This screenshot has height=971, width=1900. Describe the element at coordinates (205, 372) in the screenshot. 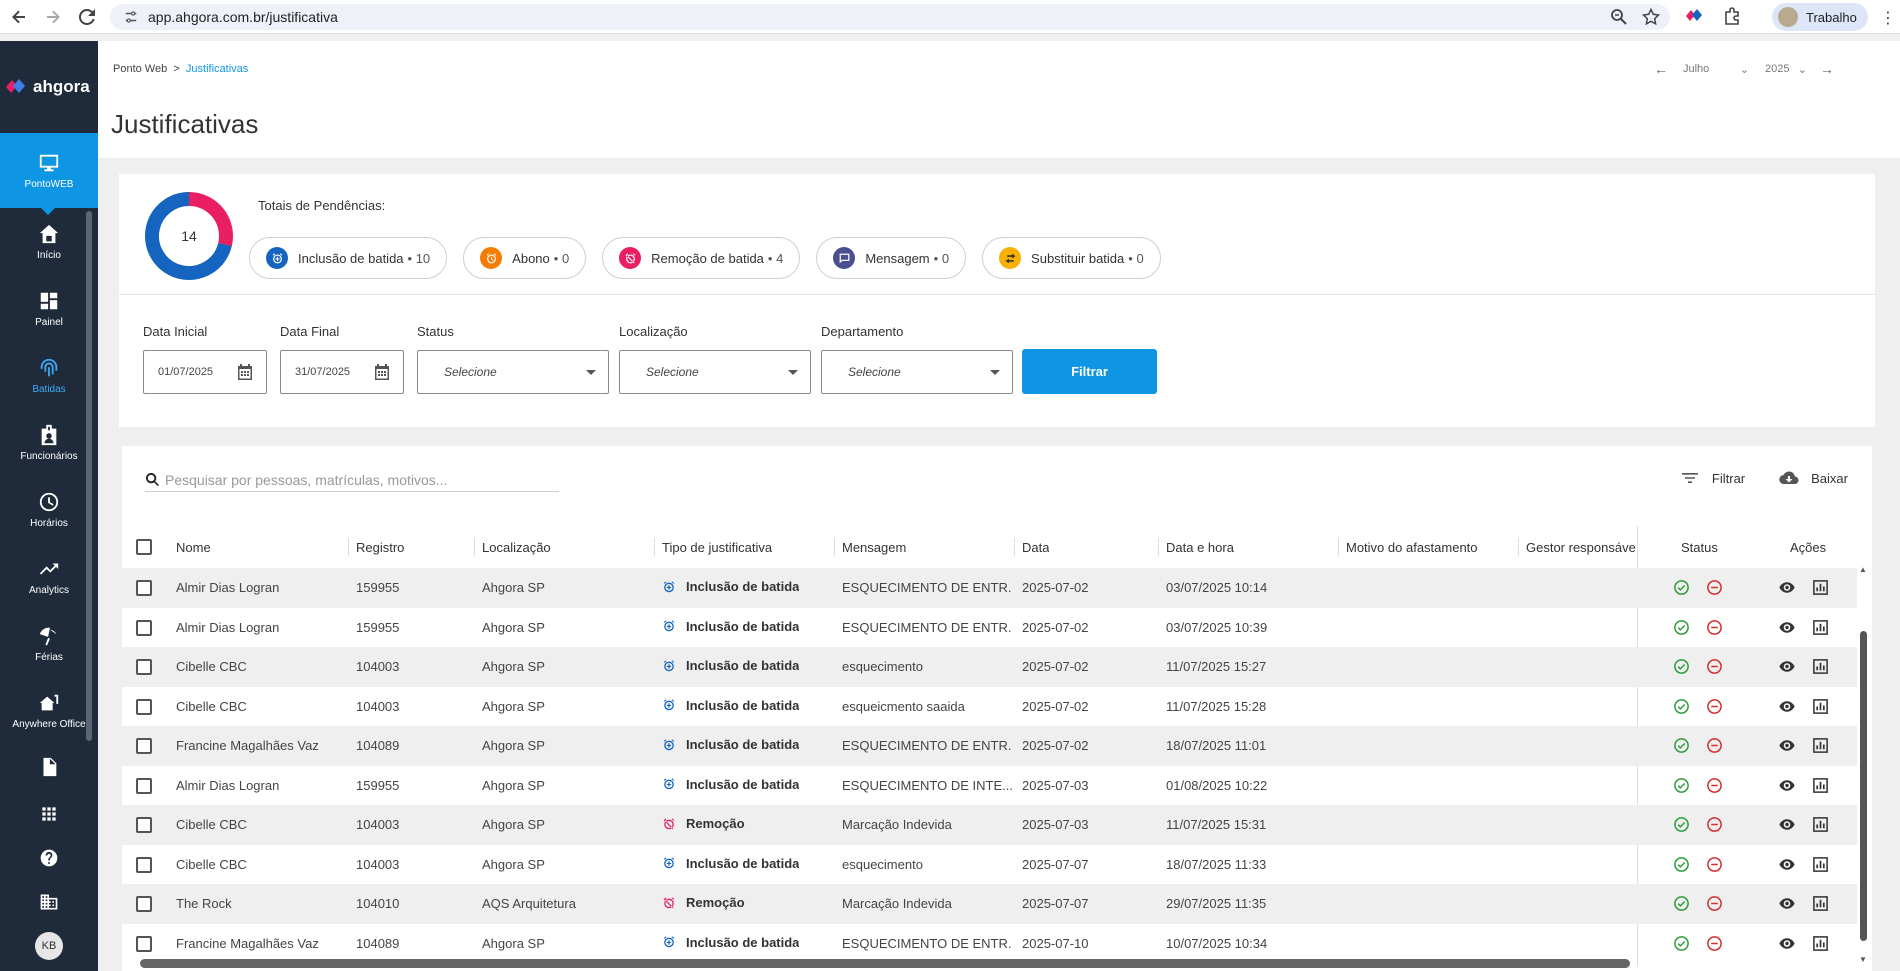

I see `data-inicial-input: 01/07/2025` at that location.